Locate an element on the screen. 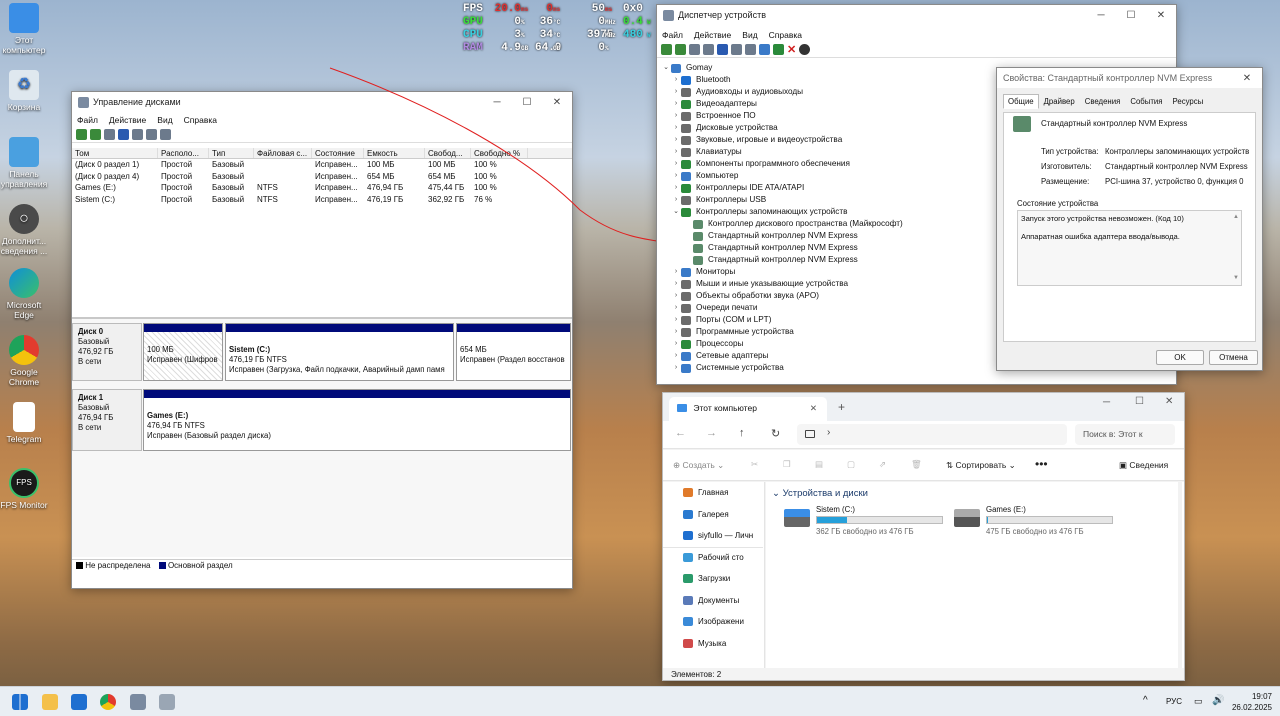 The image size is (1280, 716). update-driver-icon is located at coordinates (778, 49).